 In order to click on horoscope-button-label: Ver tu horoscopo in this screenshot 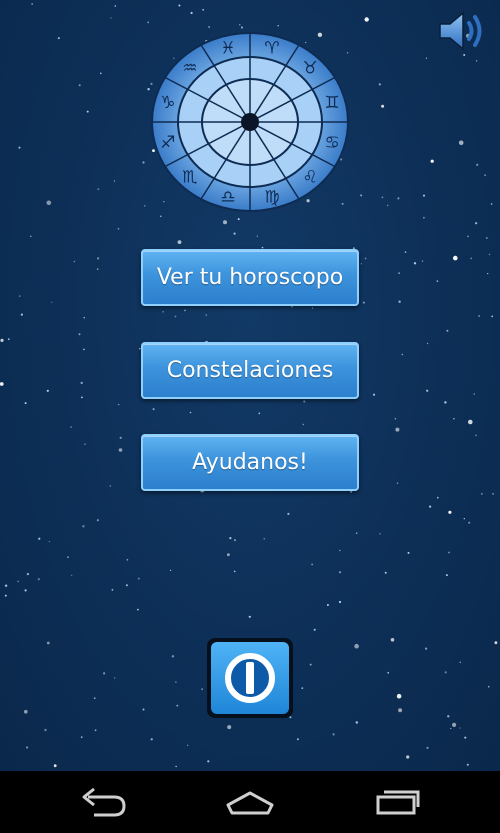, I will do `click(250, 277)`.